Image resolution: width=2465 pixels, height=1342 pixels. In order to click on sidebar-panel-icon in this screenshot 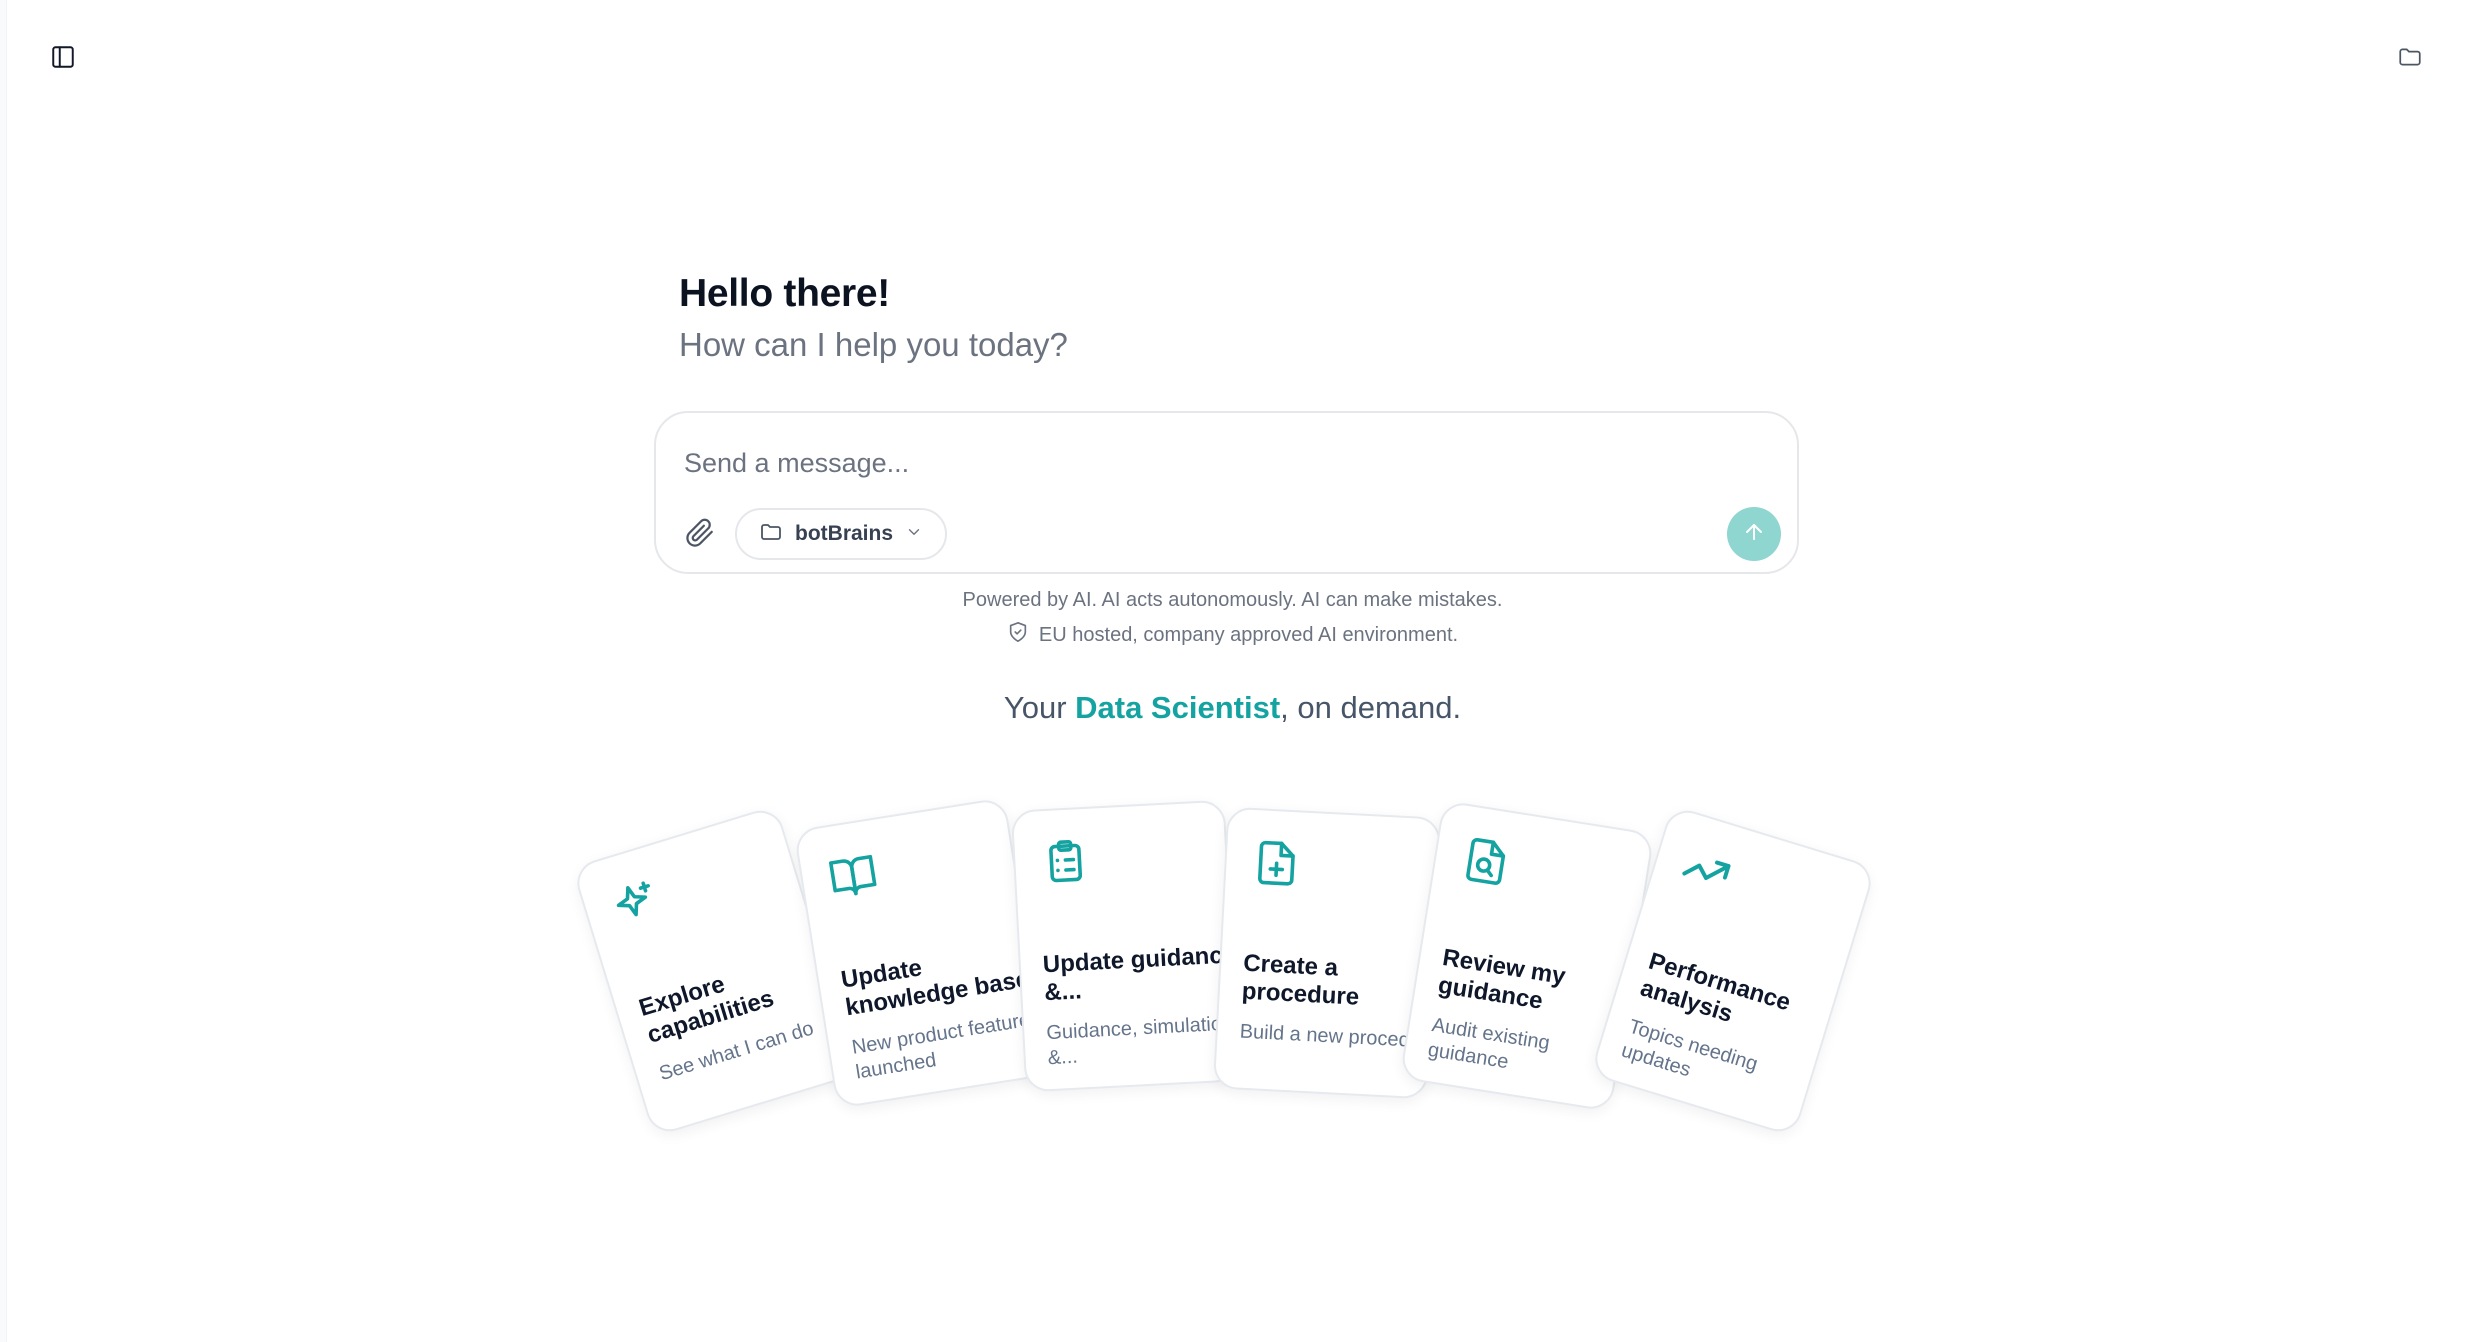, I will do `click(63, 59)`.